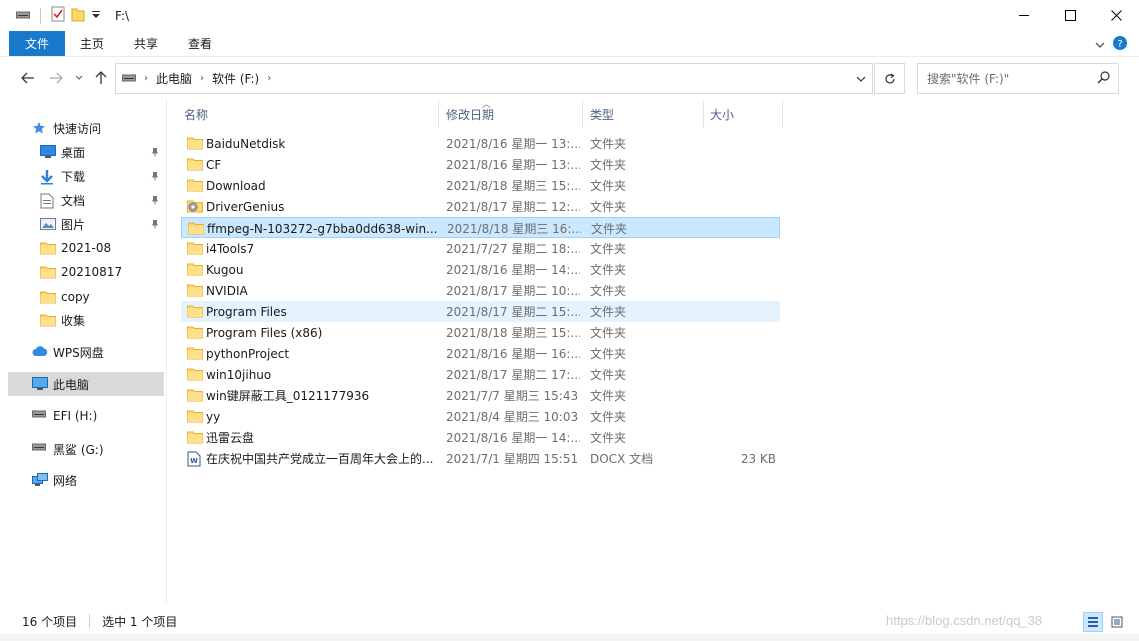 This screenshot has height=641, width=1139. I want to click on toolbar-separator, so click(40, 15).